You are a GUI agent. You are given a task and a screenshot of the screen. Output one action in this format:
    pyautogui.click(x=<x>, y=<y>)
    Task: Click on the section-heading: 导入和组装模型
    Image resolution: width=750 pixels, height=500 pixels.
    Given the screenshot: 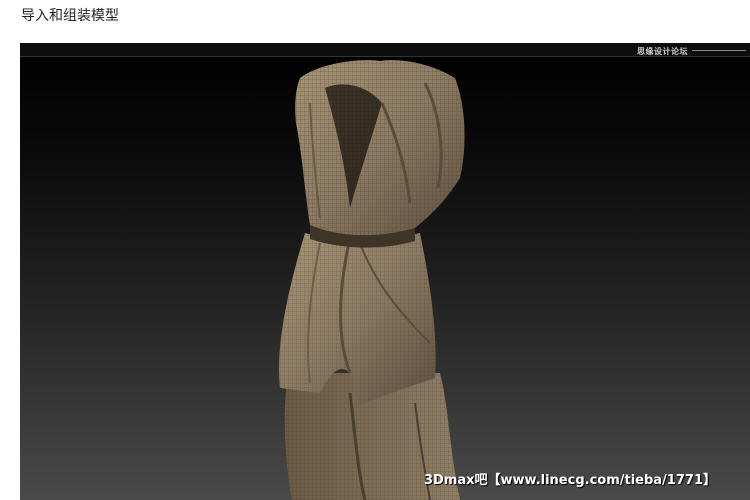 What is the action you would take?
    pyautogui.click(x=70, y=16)
    